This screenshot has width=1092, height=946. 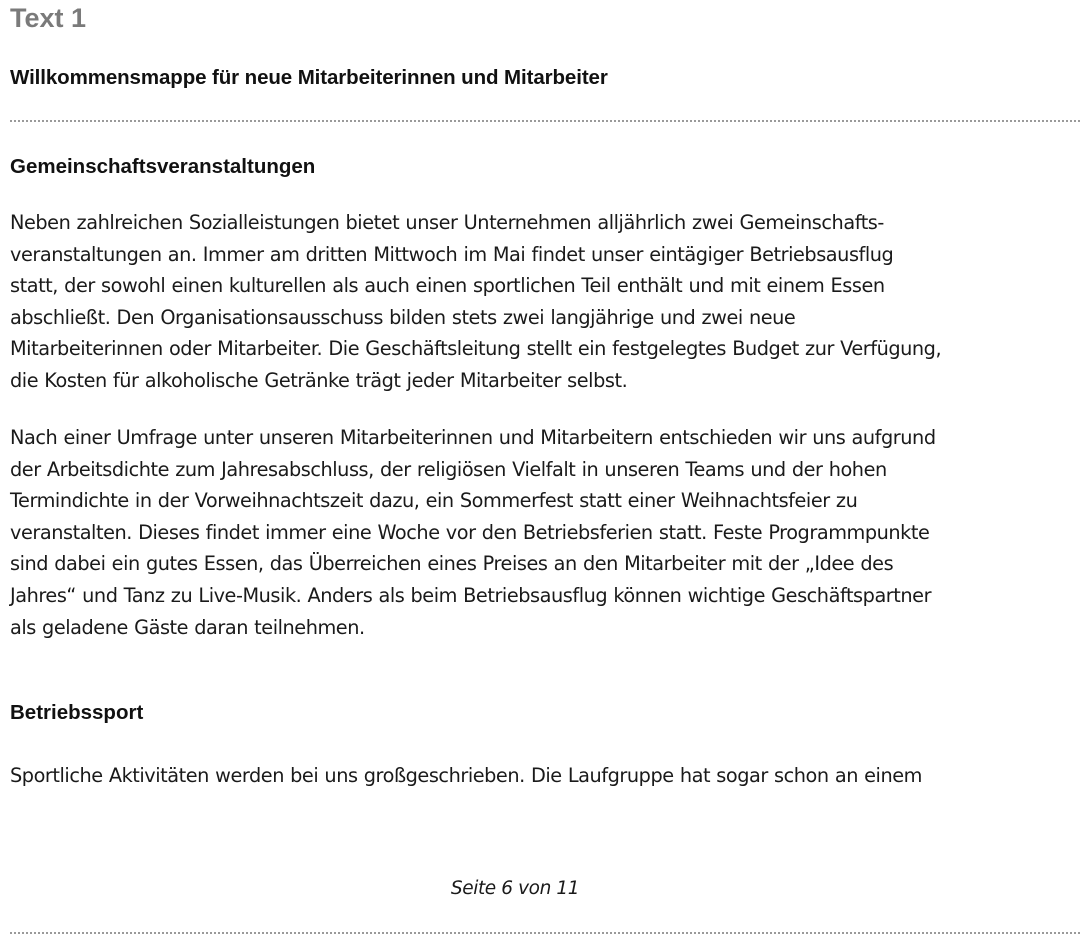 I want to click on section-heading-betriebssport: Betriebssport, so click(x=77, y=712).